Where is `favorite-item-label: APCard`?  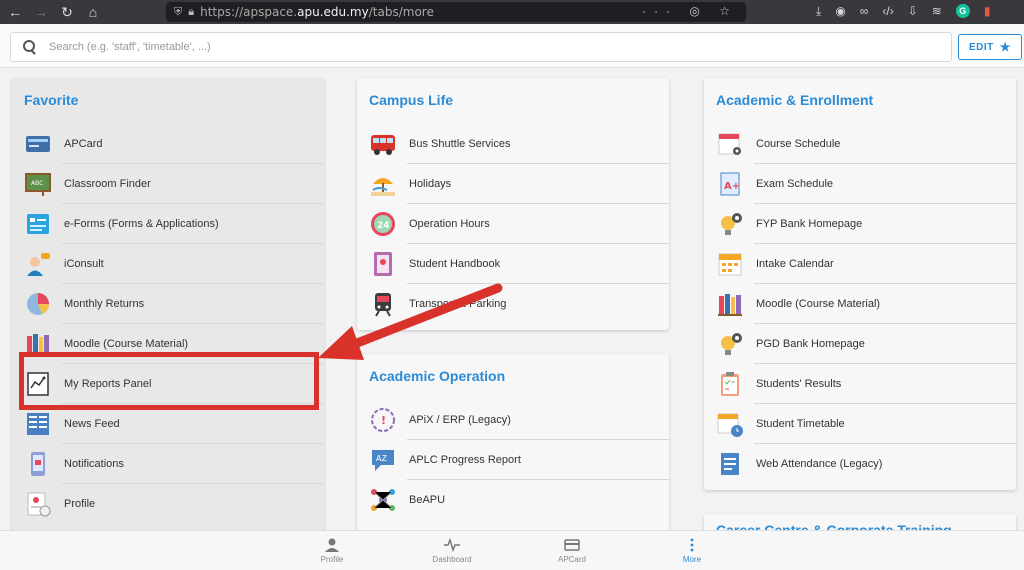 favorite-item-label: APCard is located at coordinates (83, 144).